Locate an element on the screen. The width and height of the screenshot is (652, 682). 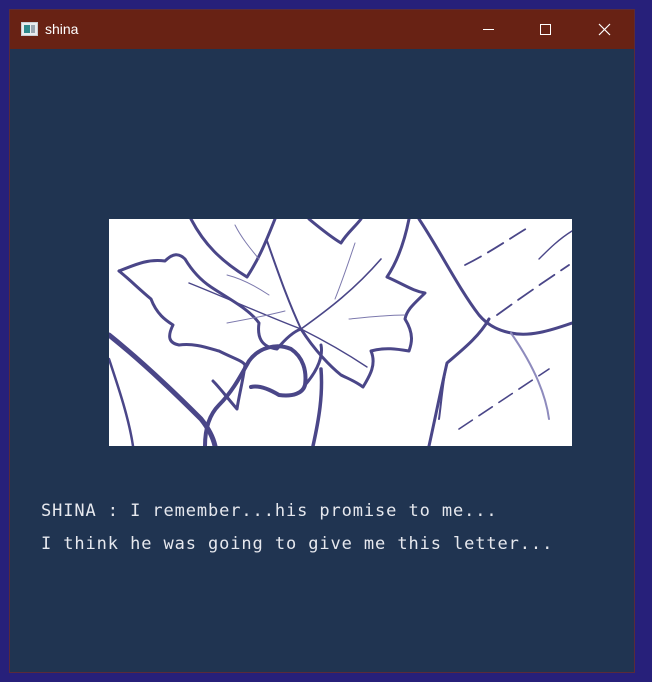
minimize-button is located at coordinates (488, 29).